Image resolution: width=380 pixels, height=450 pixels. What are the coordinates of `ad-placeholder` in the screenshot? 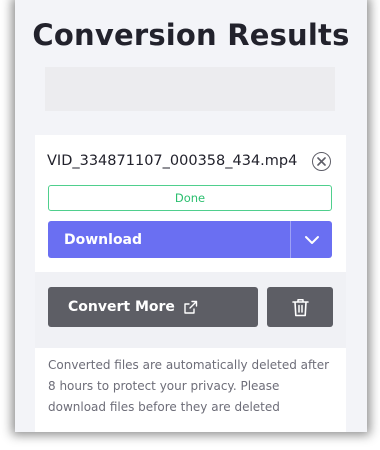 It's located at (190, 89).